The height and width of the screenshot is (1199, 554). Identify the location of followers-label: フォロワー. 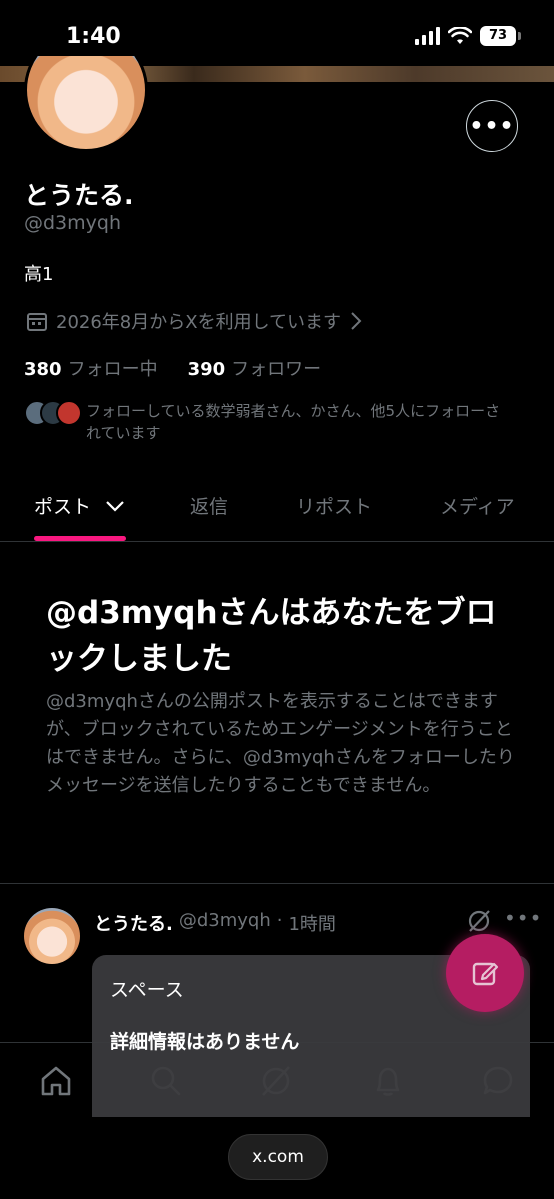
(276, 369).